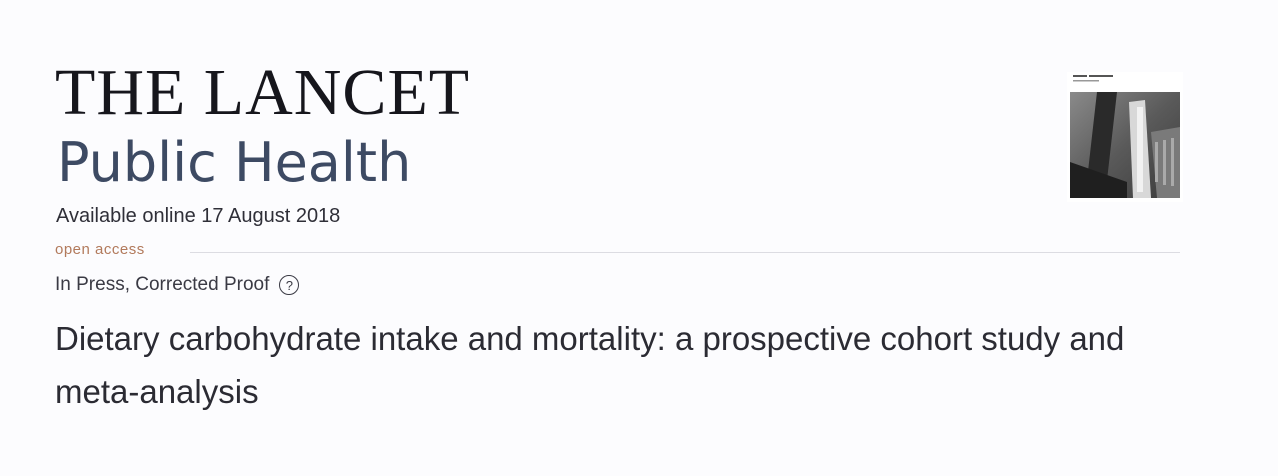 The height and width of the screenshot is (476, 1278). What do you see at coordinates (685, 252) in the screenshot?
I see `divider` at bounding box center [685, 252].